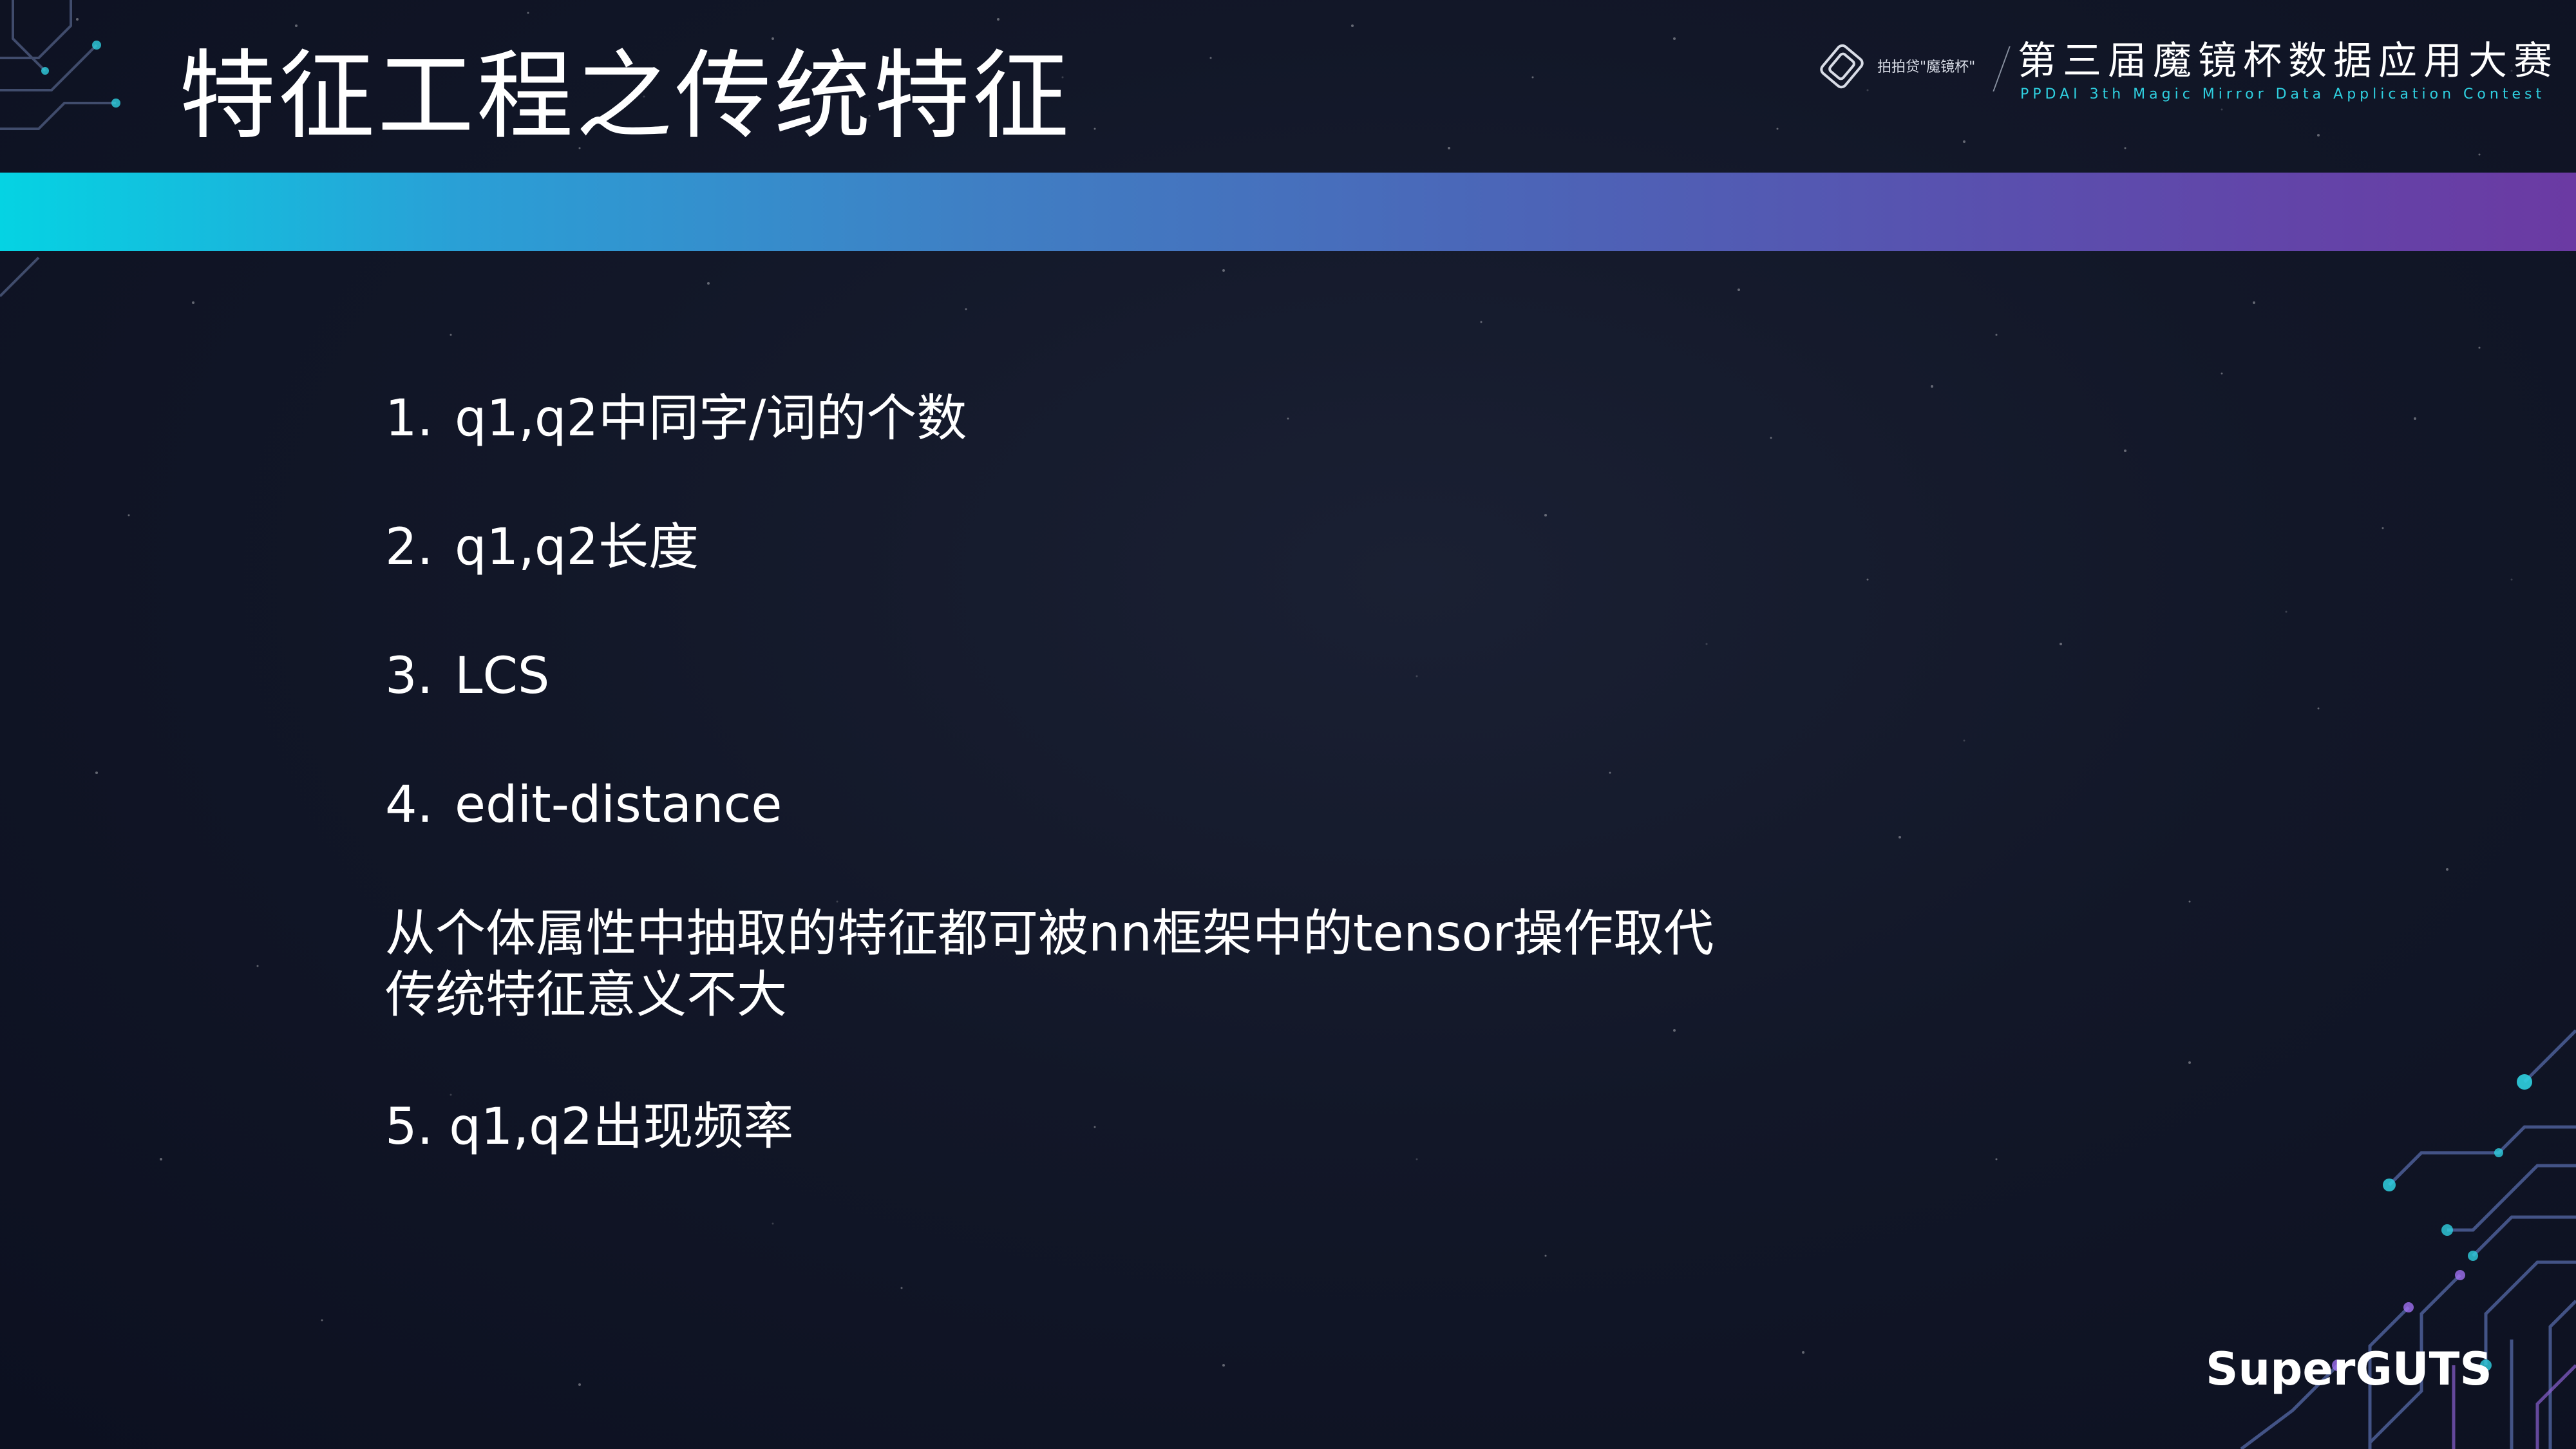  What do you see at coordinates (502, 676) in the screenshot?
I see `list-item-text: LCS` at bounding box center [502, 676].